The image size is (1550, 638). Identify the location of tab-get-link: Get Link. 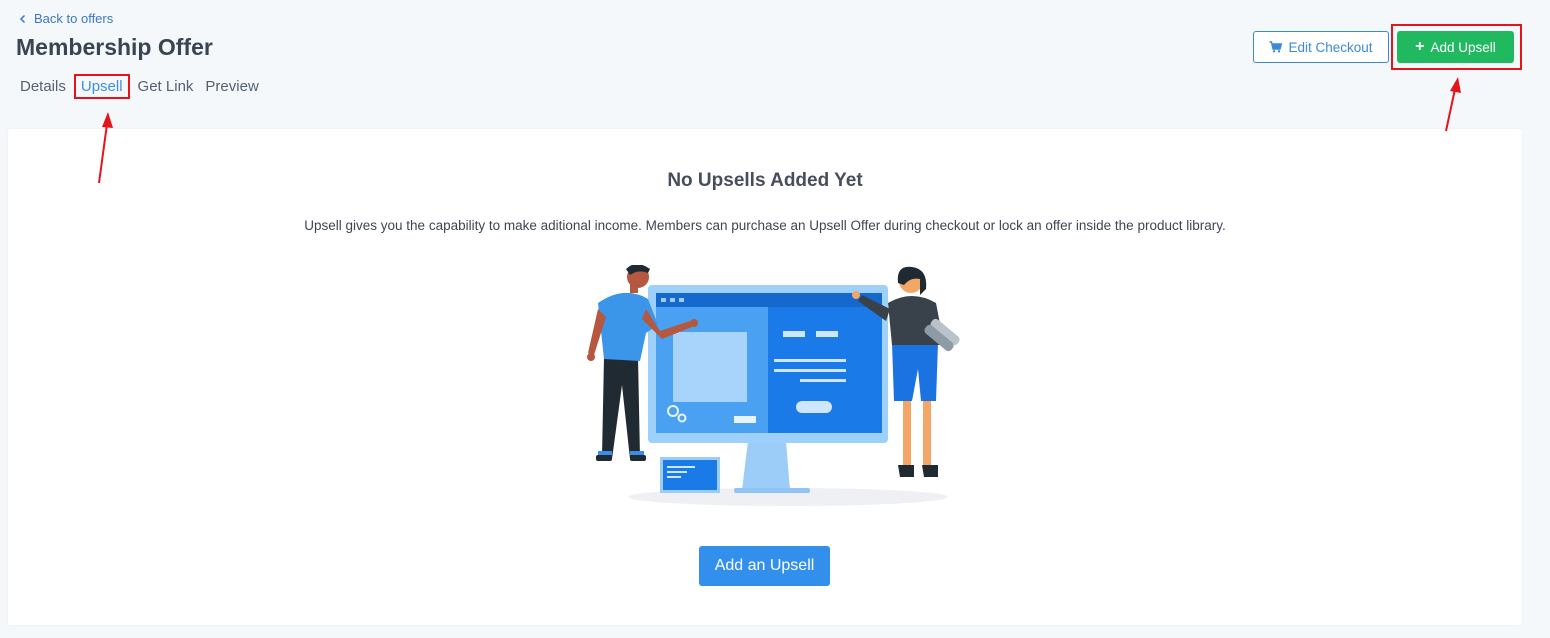
(166, 86).